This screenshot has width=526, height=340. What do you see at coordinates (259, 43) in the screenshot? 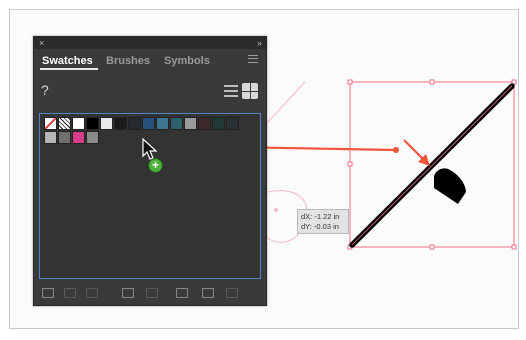
I see `collapse-icon: »` at bounding box center [259, 43].